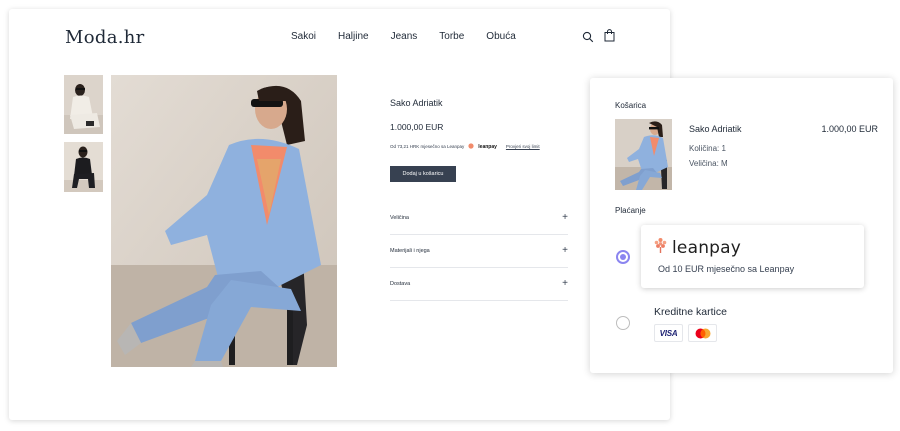  I want to click on search-icon, so click(588, 39).